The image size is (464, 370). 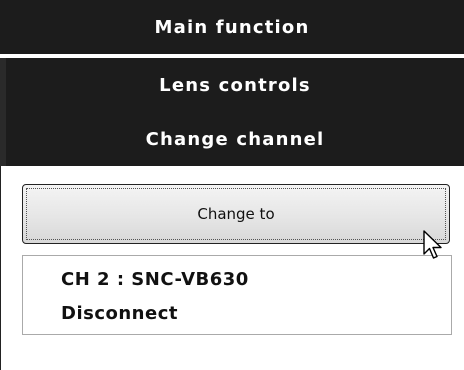 I want to click on change-to-button: Change to, so click(x=236, y=214).